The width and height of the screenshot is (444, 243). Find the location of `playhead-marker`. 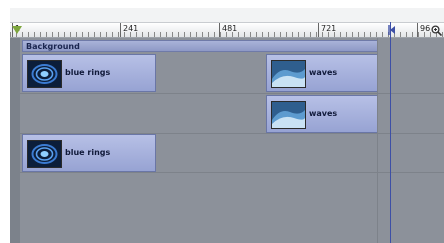

playhead-marker is located at coordinates (17, 30).